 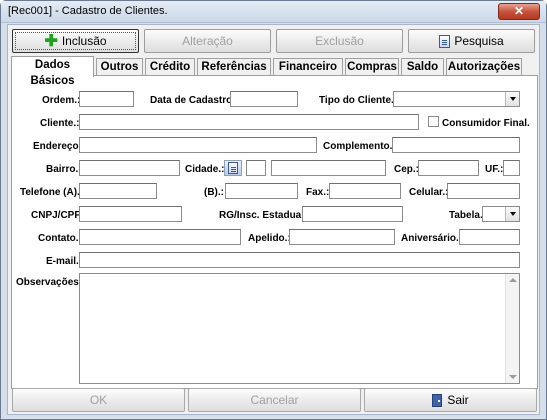 I want to click on inclusao-button: ✚ Inclusão, so click(x=75, y=41).